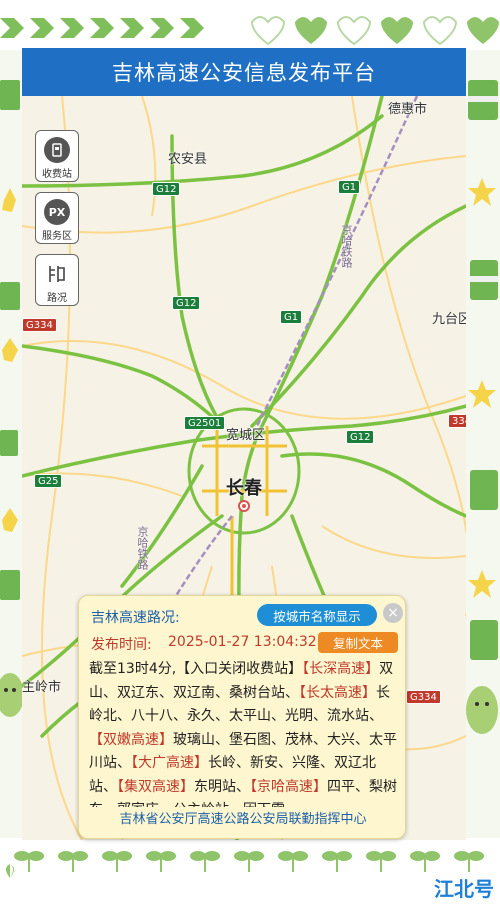  What do you see at coordinates (188, 159) in the screenshot?
I see `city-label: 农安县` at bounding box center [188, 159].